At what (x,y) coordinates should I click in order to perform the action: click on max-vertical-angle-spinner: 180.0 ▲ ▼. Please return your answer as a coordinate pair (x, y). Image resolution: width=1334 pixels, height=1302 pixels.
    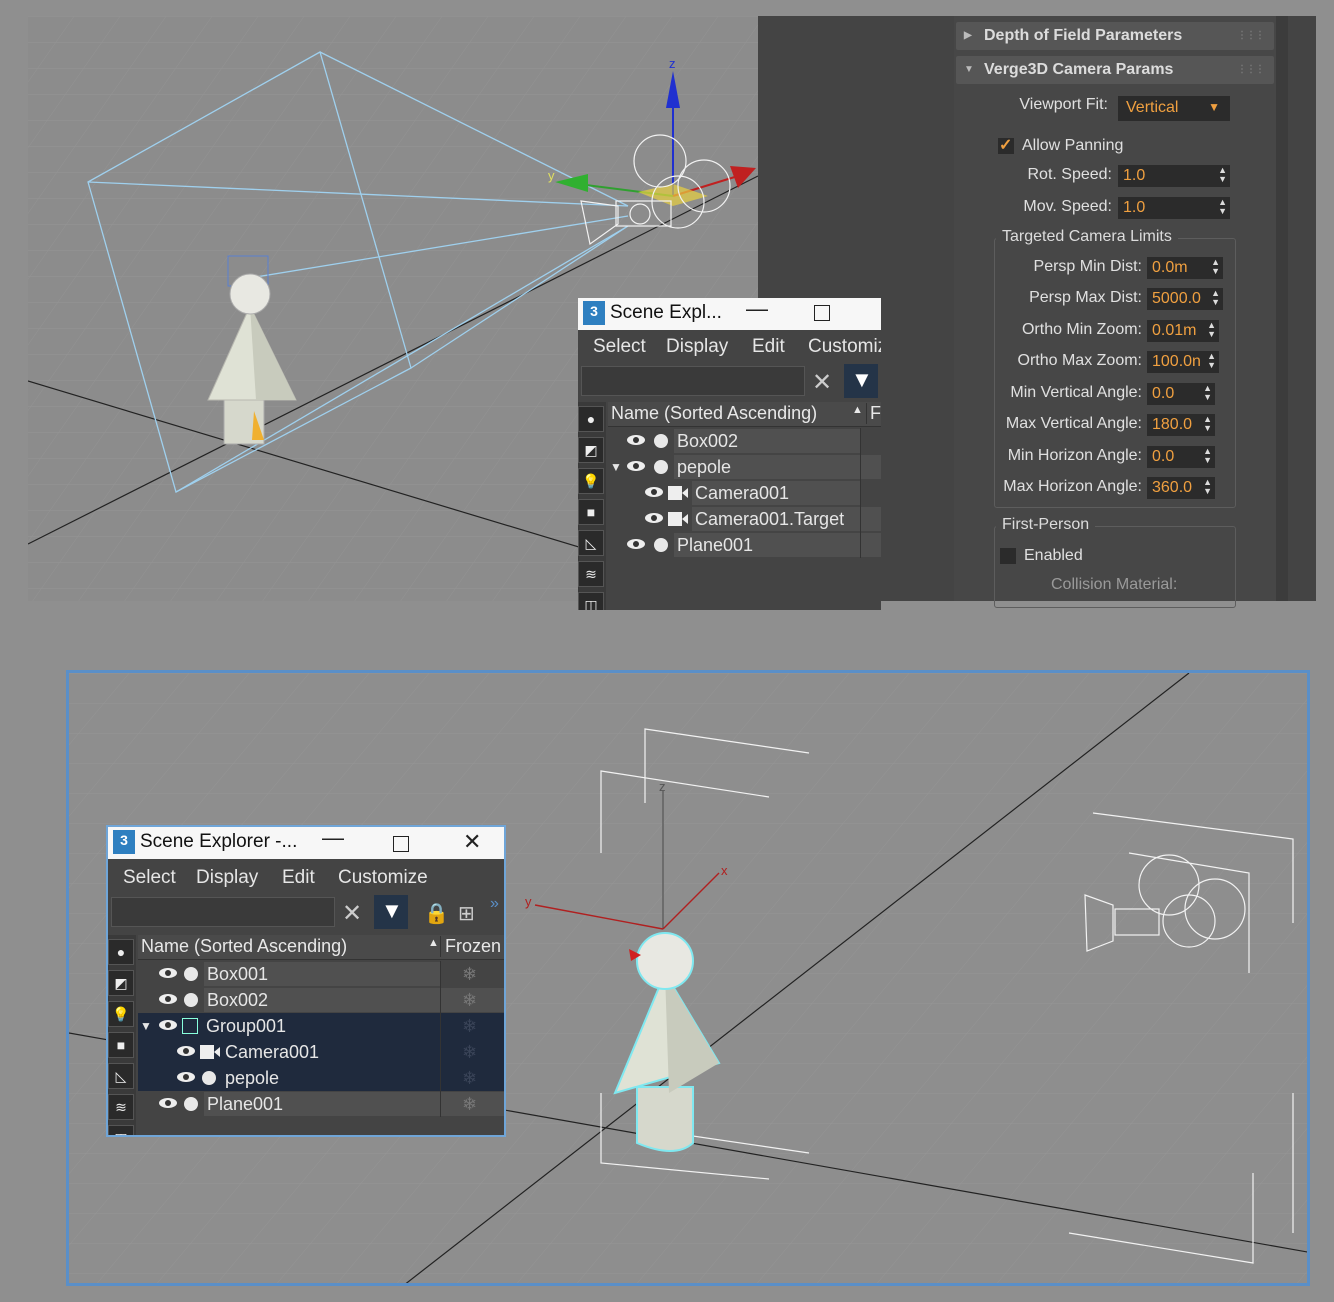
    Looking at the image, I should click on (1181, 425).